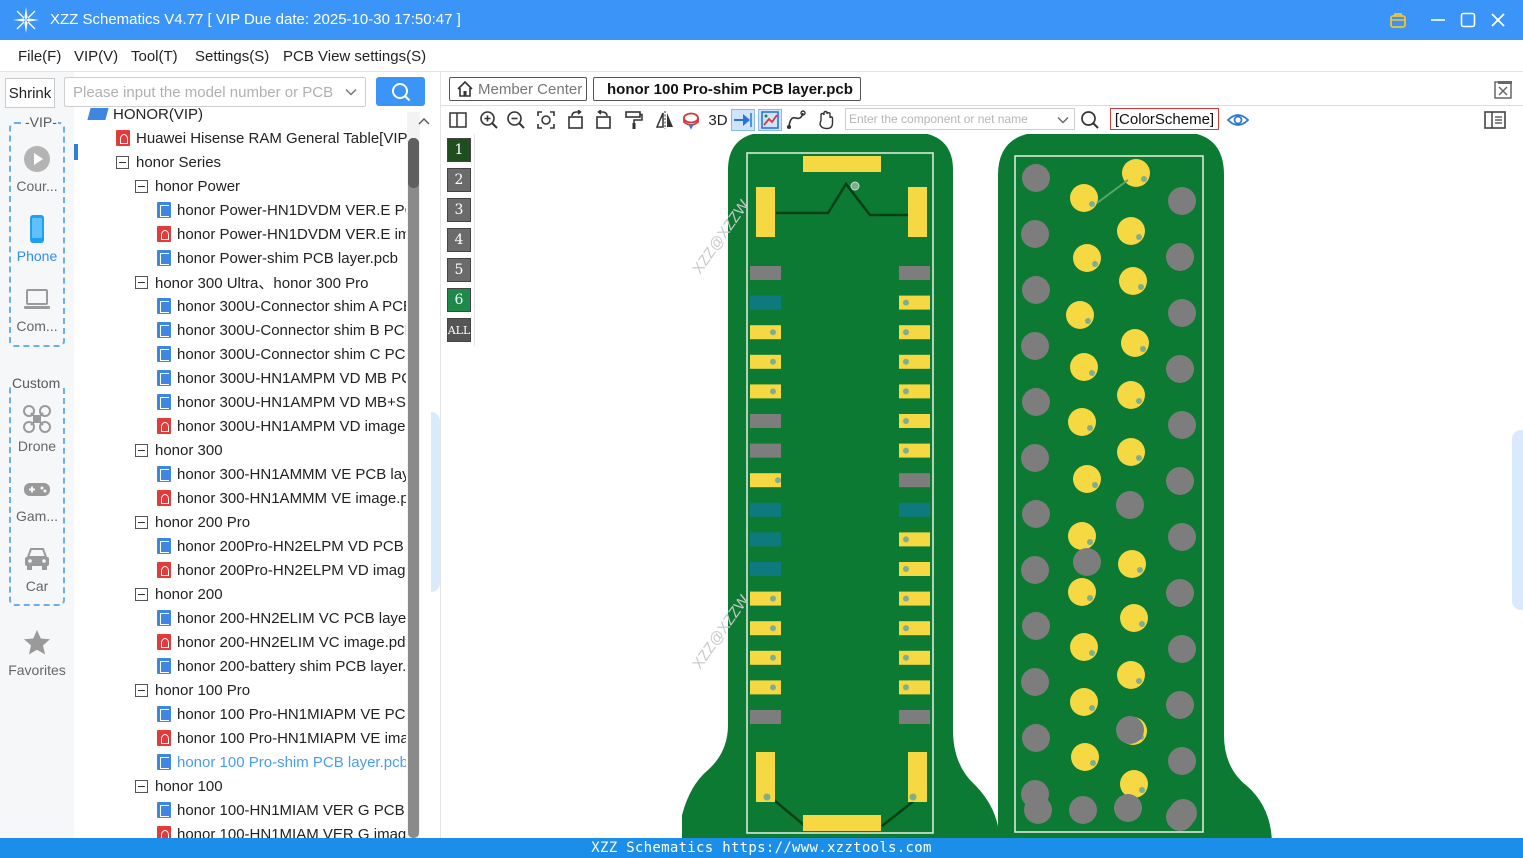 This screenshot has height=858, width=1523. What do you see at coordinates (1238, 120) in the screenshot?
I see `visibility-button` at bounding box center [1238, 120].